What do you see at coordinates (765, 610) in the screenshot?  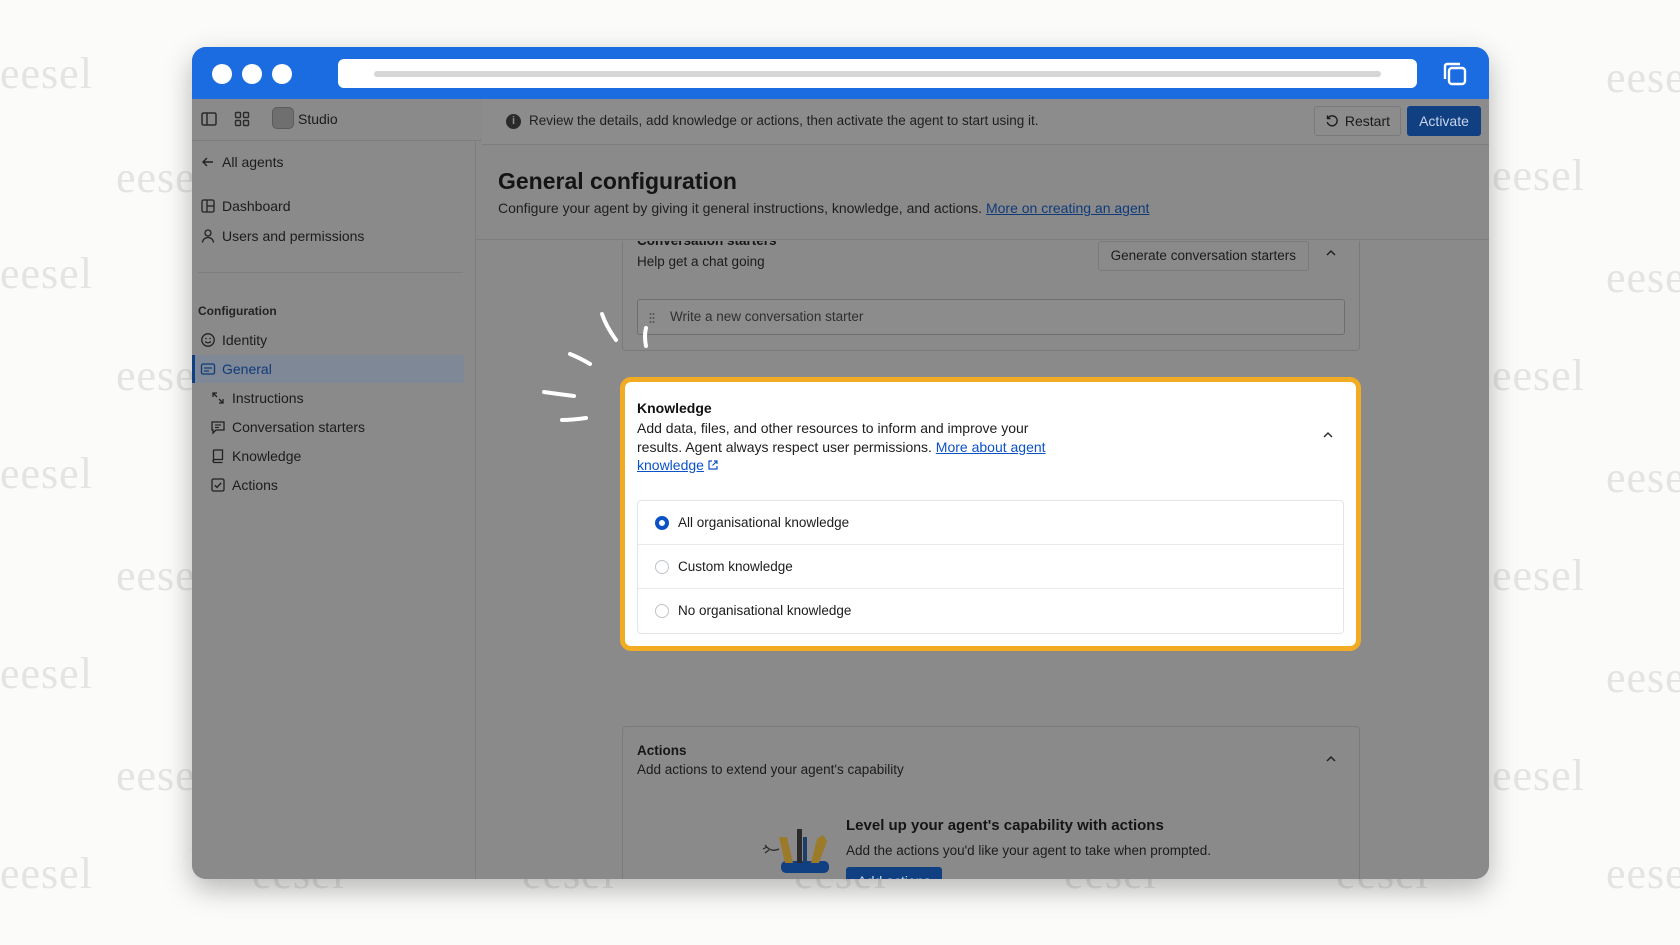 I see `knowledge-option-label: No organisational knowledge` at bounding box center [765, 610].